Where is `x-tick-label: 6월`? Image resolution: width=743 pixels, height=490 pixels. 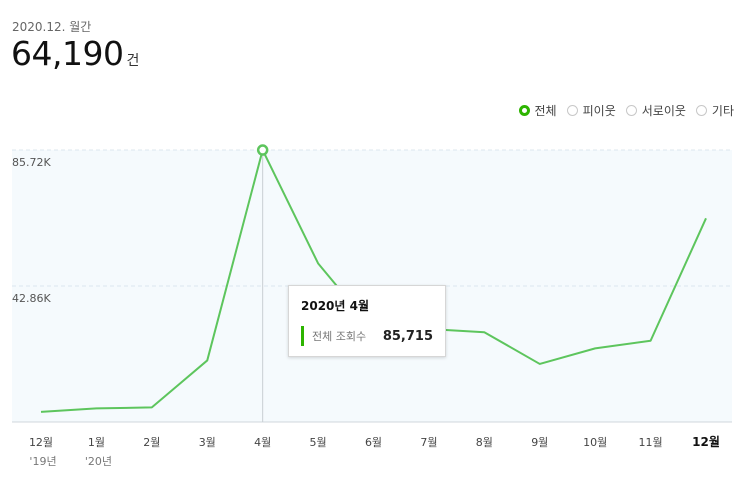 x-tick-label: 6월 is located at coordinates (373, 442).